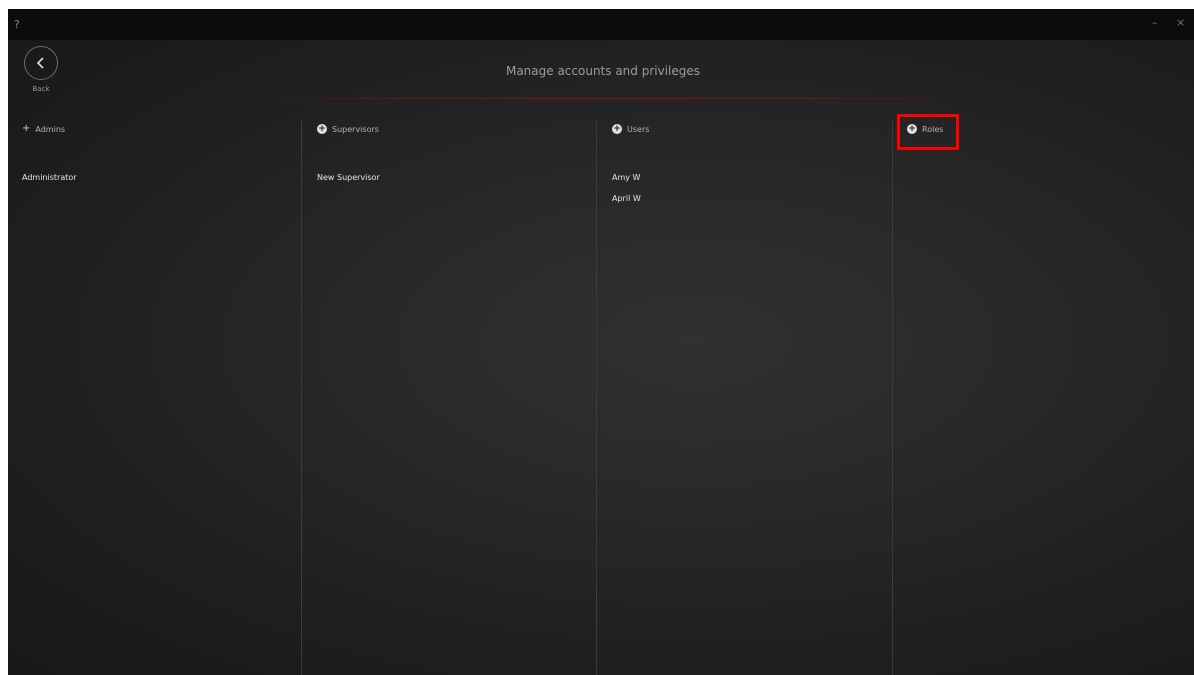 This screenshot has width=1194, height=675. I want to click on page-title: Manage accounts and privileges, so click(603, 71).